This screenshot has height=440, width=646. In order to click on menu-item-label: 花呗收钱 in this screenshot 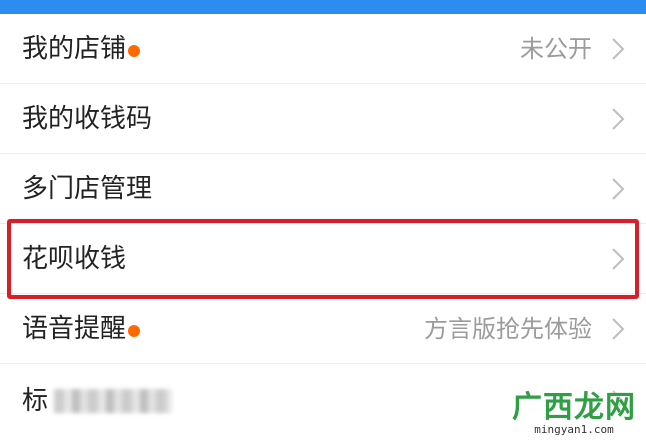, I will do `click(74, 258)`.